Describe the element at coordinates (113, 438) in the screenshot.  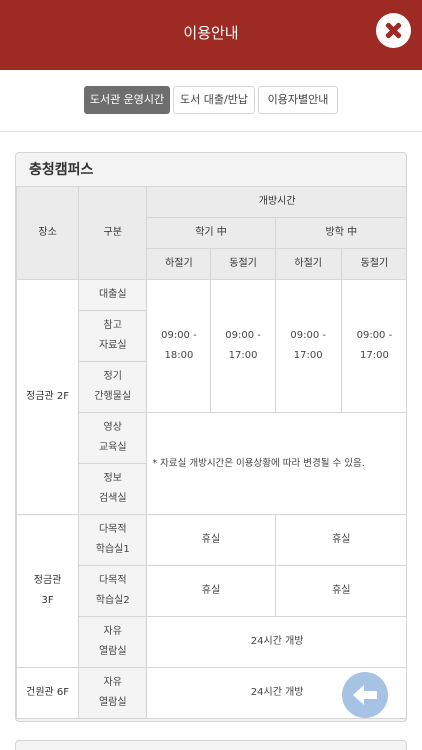
I see `room-video: 영상 교육실` at that location.